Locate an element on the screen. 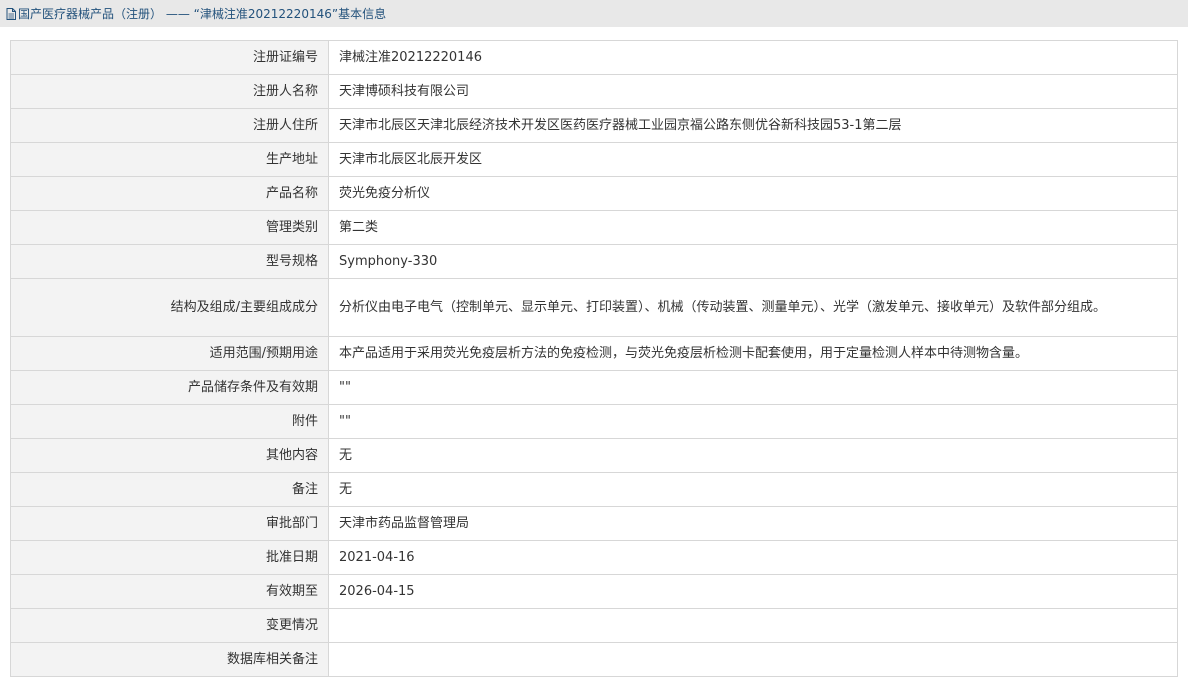 This screenshot has height=682, width=1188. table-row: 批准日期 2021-04-16 is located at coordinates (594, 557).